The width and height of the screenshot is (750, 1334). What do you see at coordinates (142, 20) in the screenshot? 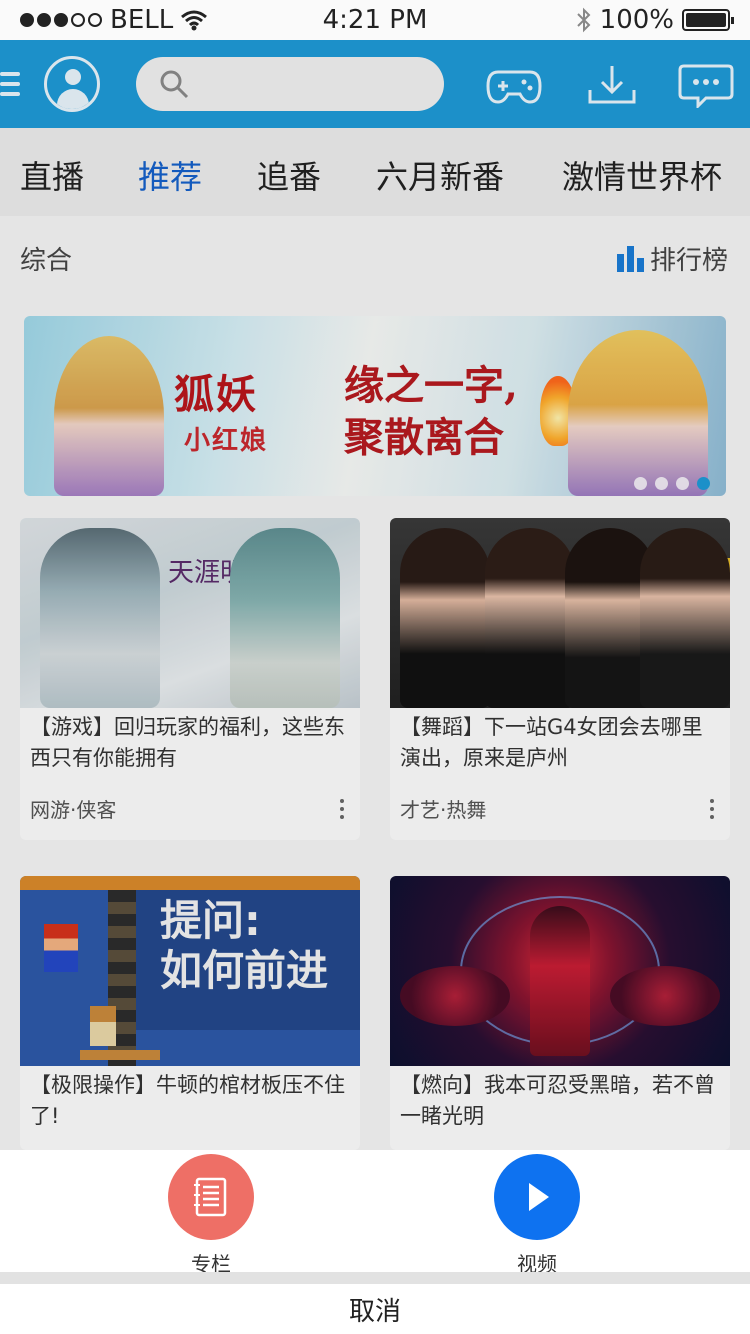
I see `carrier-label: BELL` at bounding box center [142, 20].